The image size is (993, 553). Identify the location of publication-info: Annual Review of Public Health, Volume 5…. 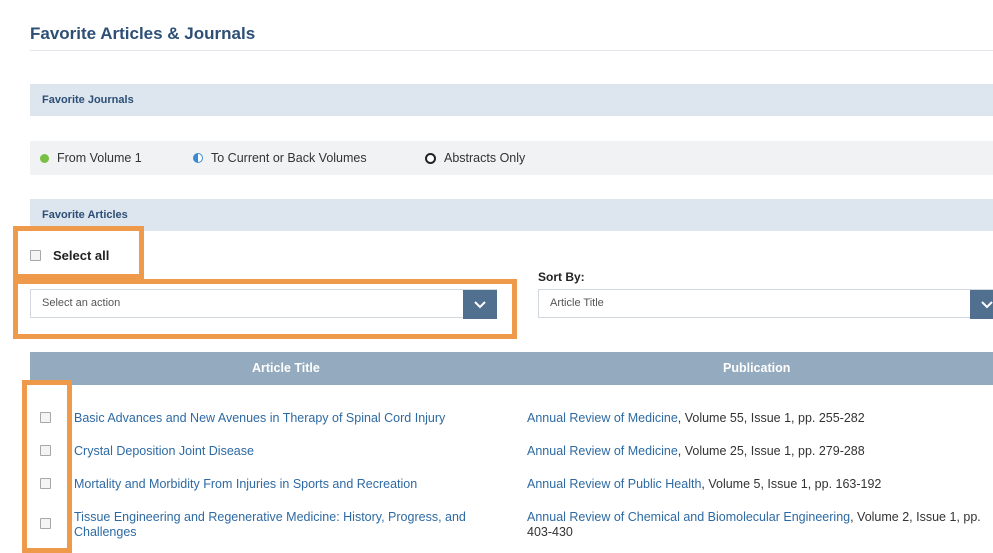
(757, 484).